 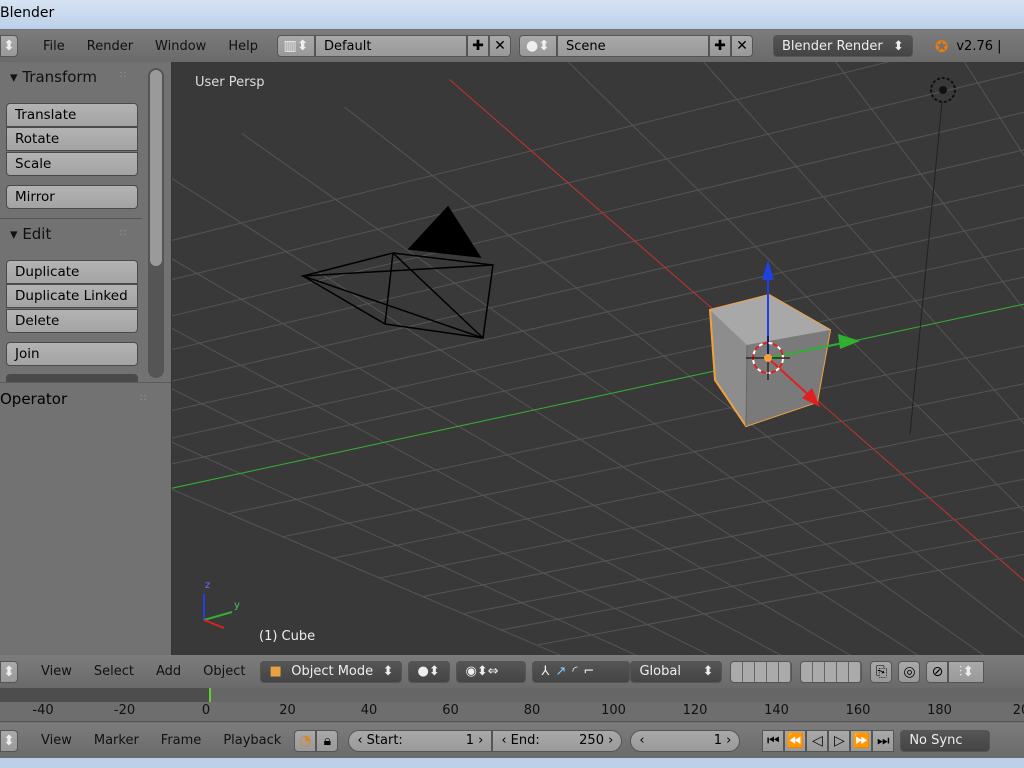 I want to click on orientation-dropdown: Global ⬍, so click(x=676, y=671).